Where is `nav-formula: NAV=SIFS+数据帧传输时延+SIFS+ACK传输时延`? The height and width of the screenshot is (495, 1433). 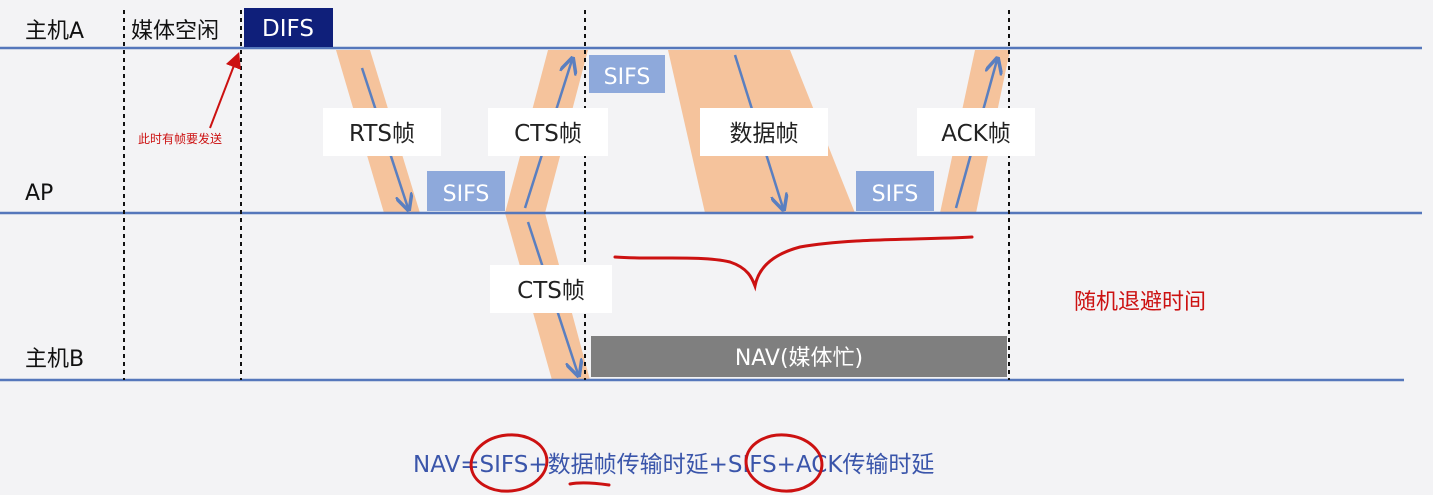
nav-formula: NAV=SIFS+数据帧传输时延+SIFS+ACK传输时延 is located at coordinates (673, 465).